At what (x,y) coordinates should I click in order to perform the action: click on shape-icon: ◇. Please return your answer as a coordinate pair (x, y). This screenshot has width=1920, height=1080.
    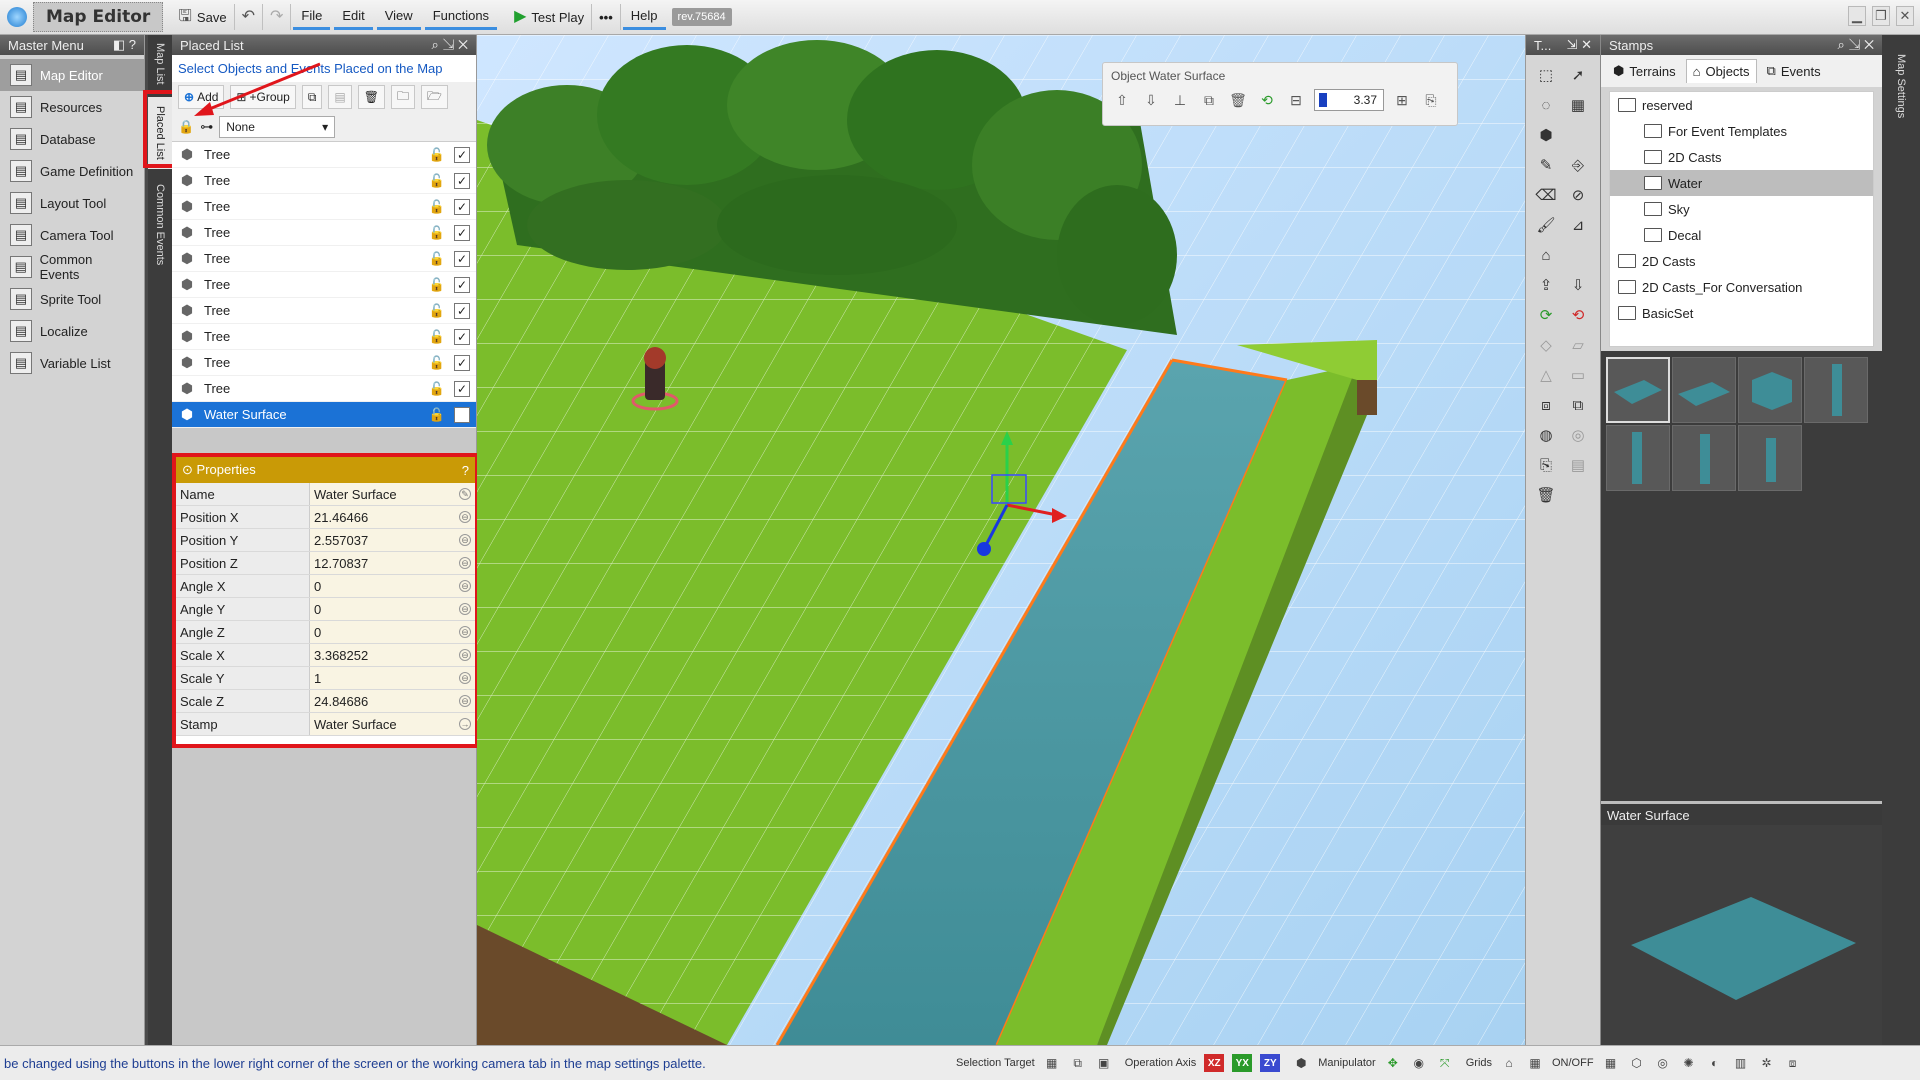
    Looking at the image, I should click on (1546, 345).